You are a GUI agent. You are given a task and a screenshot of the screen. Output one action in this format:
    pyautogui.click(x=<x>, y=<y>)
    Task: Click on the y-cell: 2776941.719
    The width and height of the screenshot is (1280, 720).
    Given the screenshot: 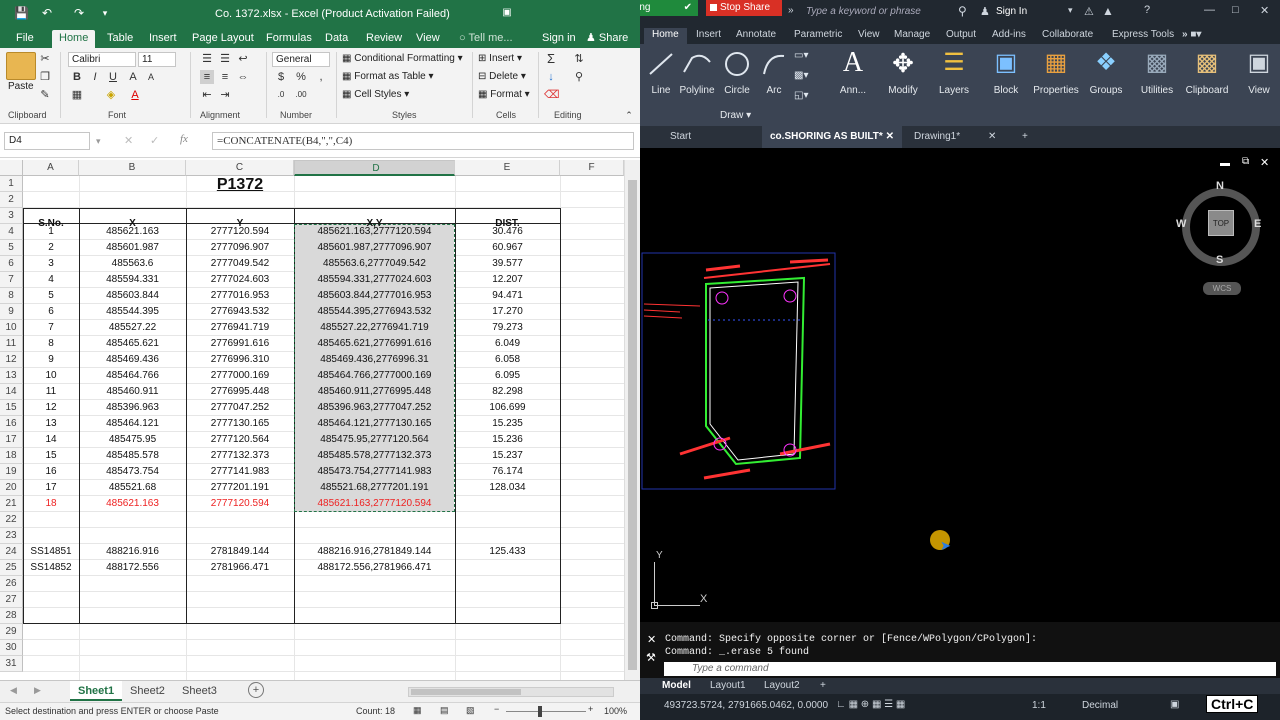 What is the action you would take?
    pyautogui.click(x=240, y=328)
    